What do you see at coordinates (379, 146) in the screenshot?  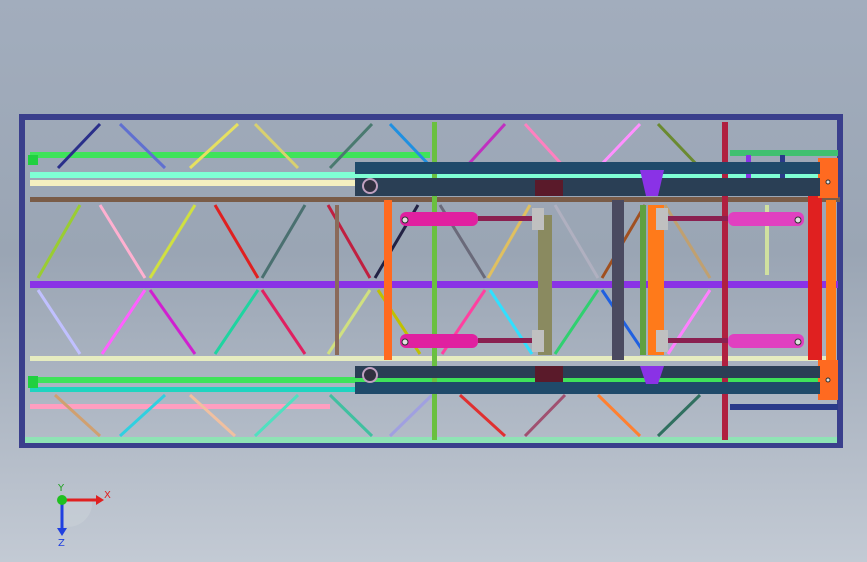 I see `top-bracing` at bounding box center [379, 146].